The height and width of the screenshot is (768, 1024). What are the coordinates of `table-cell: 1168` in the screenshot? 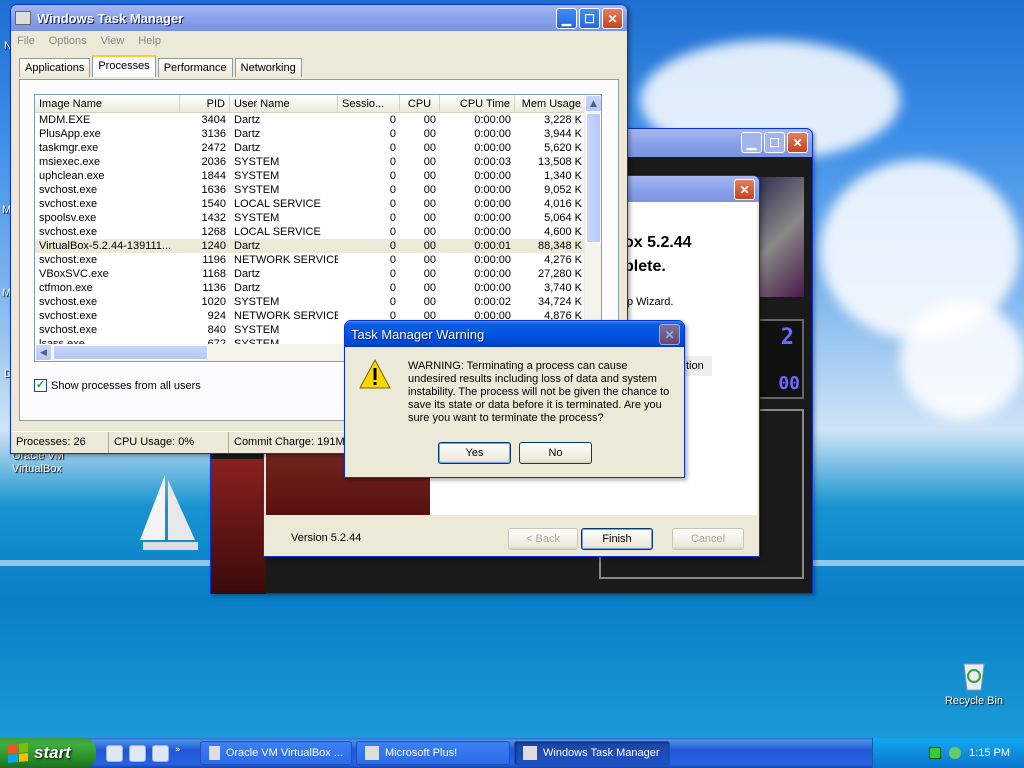 It's located at (214, 274).